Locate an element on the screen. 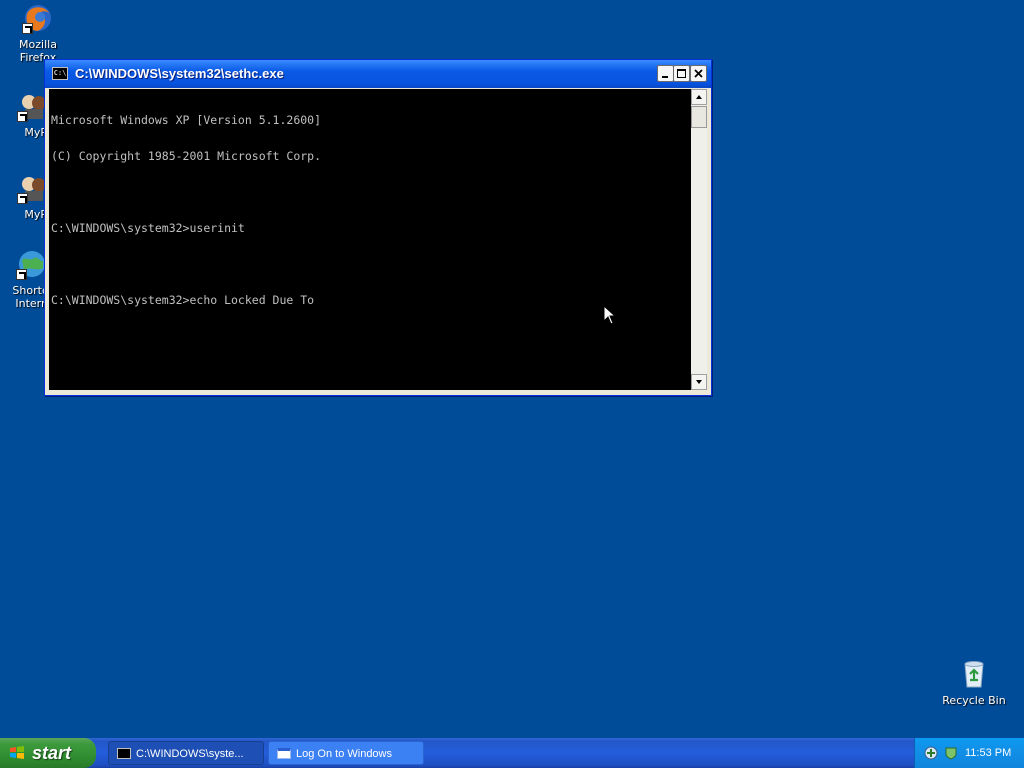 The height and width of the screenshot is (768, 1024). console-line: Microsoft Windows XP [Version 5.1.2600] is located at coordinates (186, 120).